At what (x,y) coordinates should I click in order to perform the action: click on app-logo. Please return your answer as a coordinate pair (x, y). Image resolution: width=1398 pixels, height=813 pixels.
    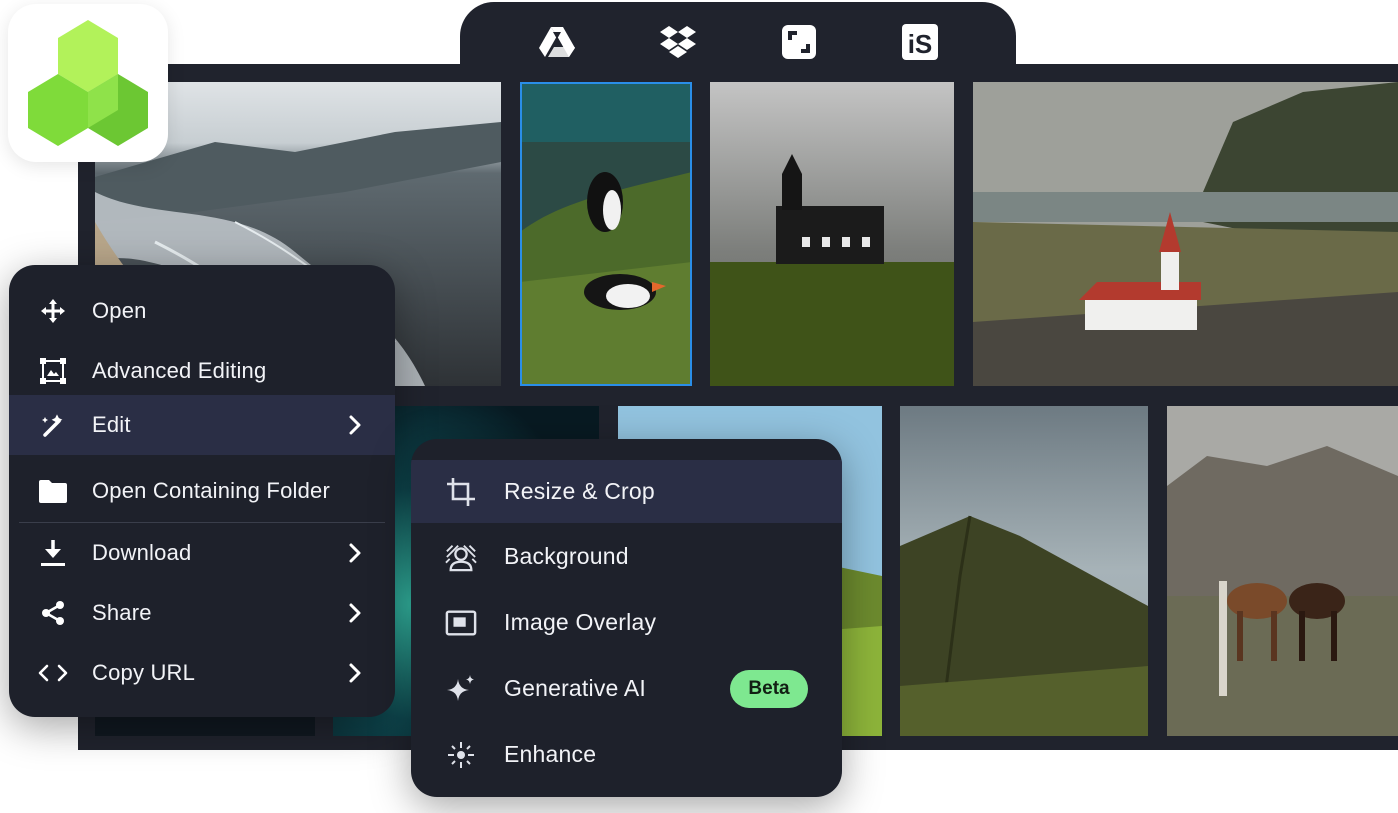
    Looking at the image, I should click on (88, 83).